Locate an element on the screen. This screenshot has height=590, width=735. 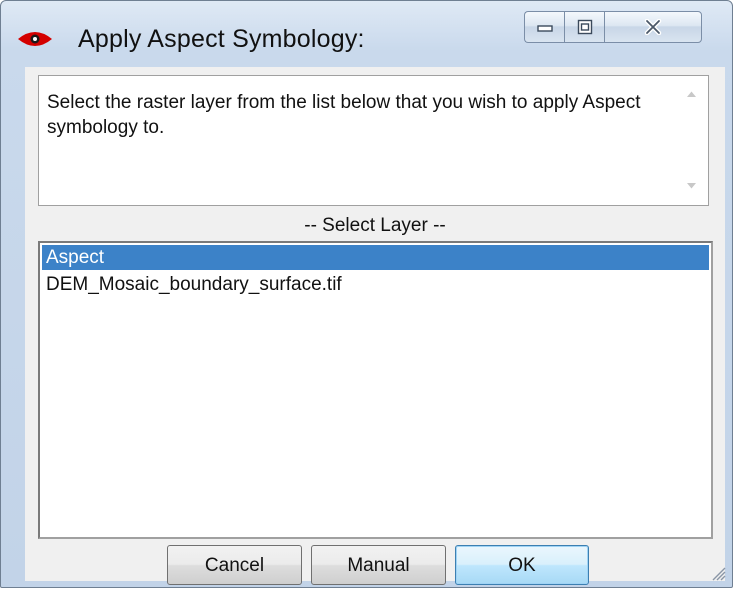
close-icon is located at coordinates (653, 27).